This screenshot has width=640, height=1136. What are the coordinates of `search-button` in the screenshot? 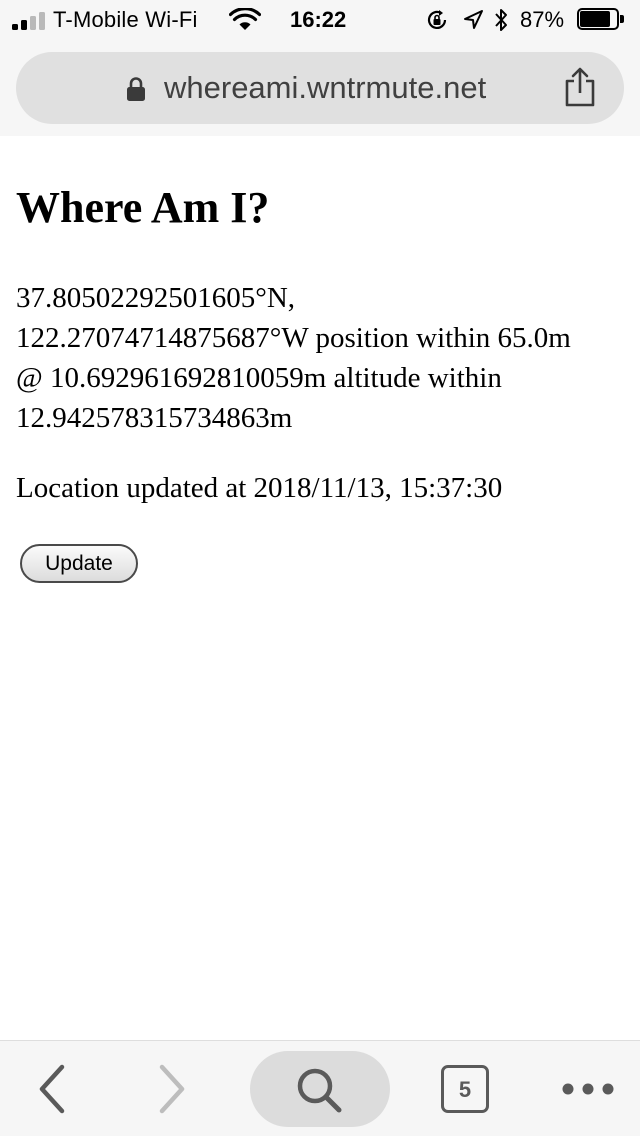 It's located at (320, 1089).